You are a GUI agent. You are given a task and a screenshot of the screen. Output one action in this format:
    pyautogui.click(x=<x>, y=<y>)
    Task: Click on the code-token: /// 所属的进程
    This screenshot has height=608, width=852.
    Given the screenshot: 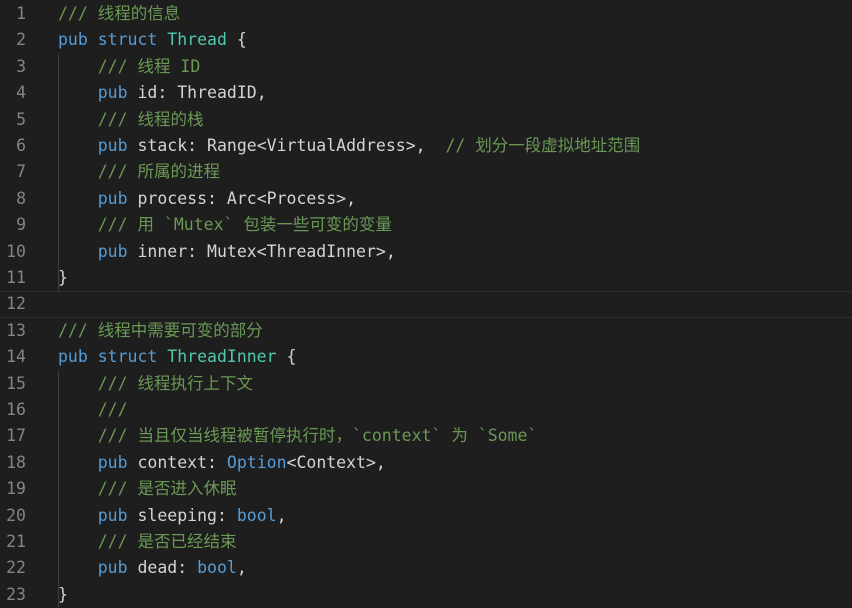 What is the action you would take?
    pyautogui.click(x=158, y=172)
    